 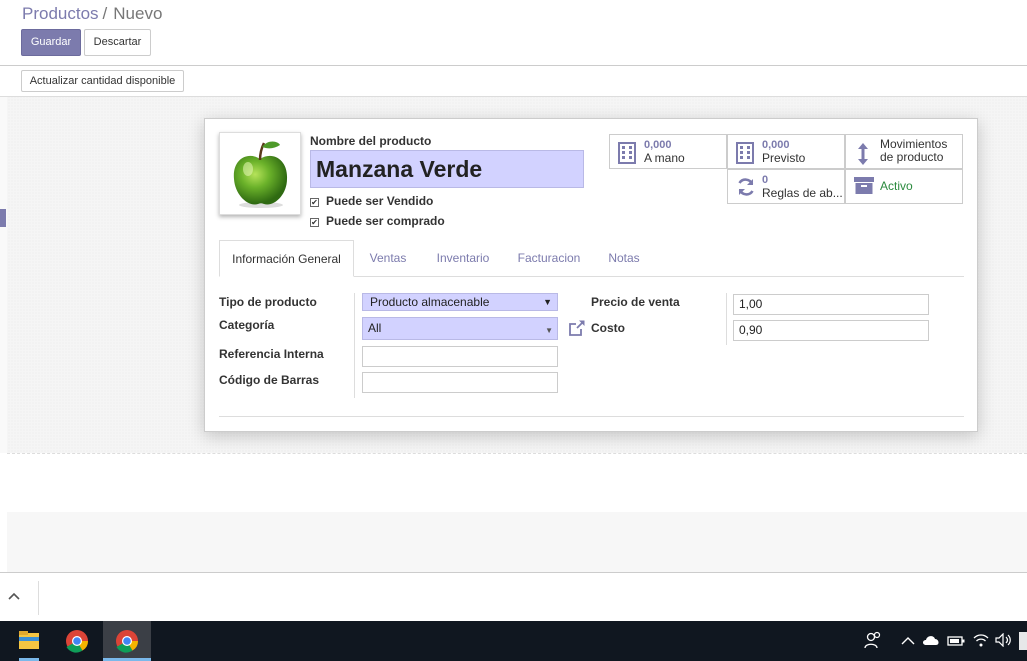 I want to click on update-quantity-button: Actualizar cantidad disponible, so click(x=102, y=81).